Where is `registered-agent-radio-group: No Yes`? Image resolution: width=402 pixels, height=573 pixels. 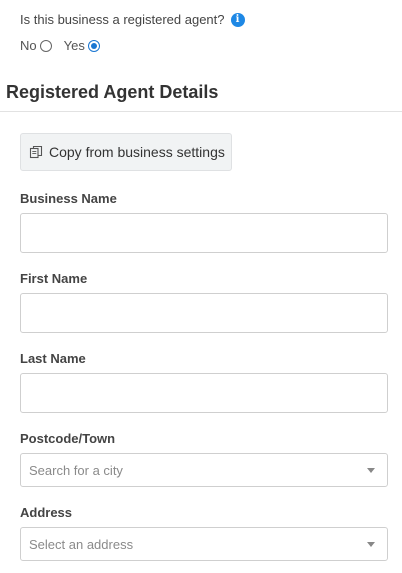
registered-agent-radio-group: No Yes is located at coordinates (66, 45).